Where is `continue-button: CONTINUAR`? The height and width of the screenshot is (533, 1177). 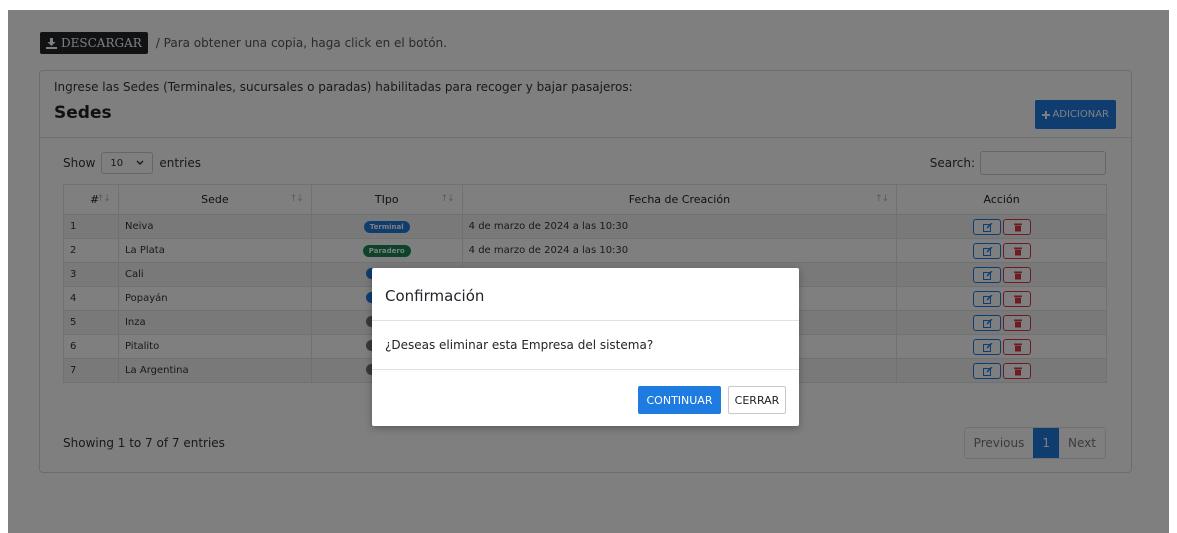
continue-button: CONTINUAR is located at coordinates (679, 400).